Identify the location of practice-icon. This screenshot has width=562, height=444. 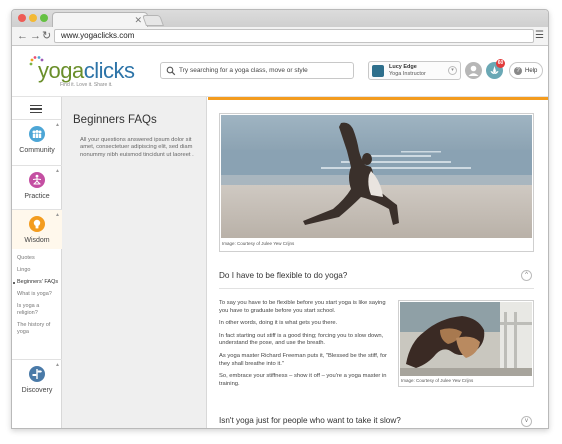
(37, 180).